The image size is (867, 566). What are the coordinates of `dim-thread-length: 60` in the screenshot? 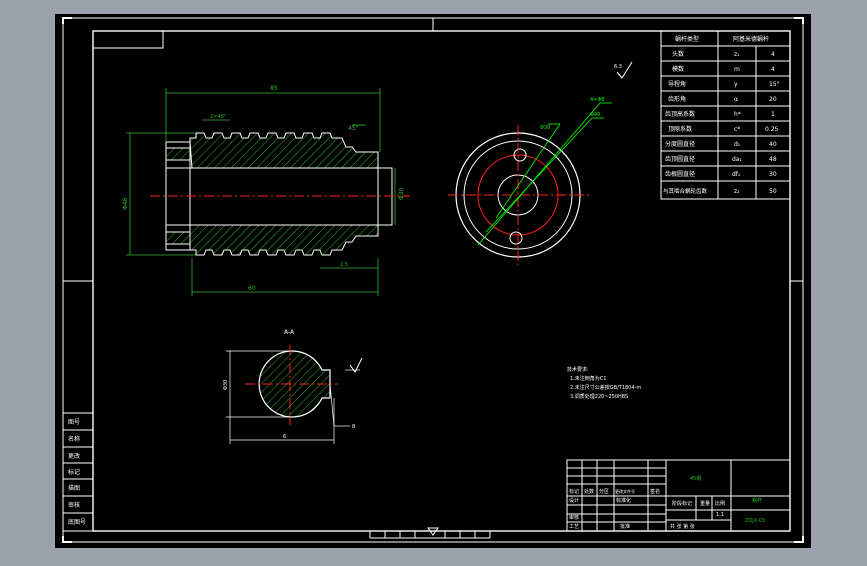 It's located at (252, 288).